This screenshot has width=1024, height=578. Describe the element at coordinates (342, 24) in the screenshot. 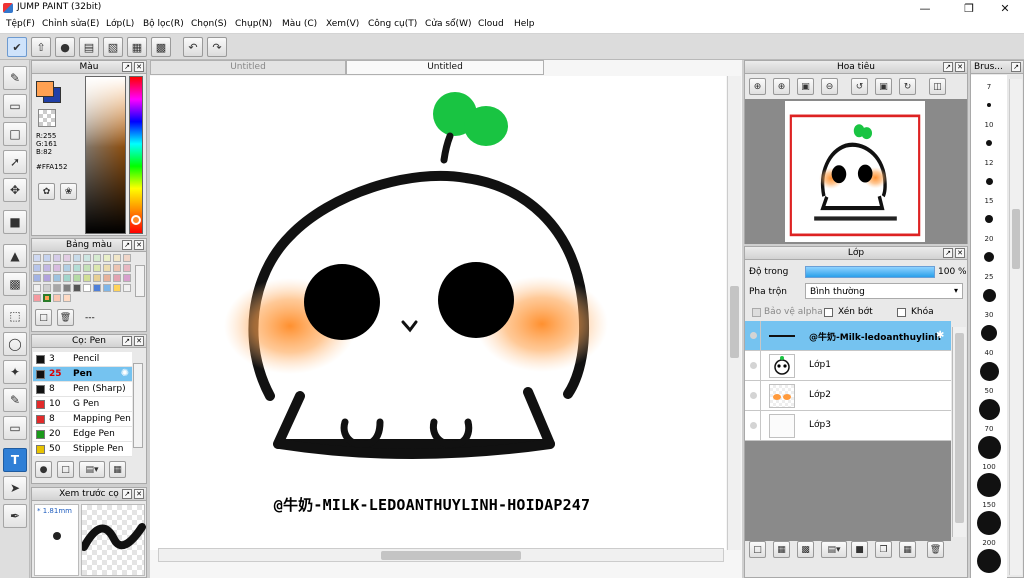

I see `menu-view: Xem(V)` at that location.